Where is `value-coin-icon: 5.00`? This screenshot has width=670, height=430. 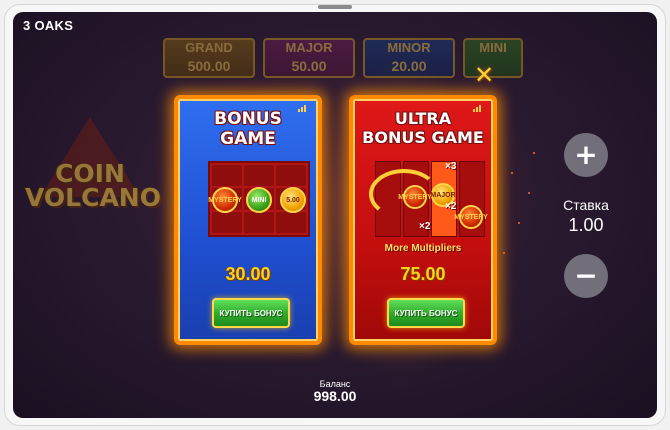
value-coin-icon: 5.00 is located at coordinates (293, 200).